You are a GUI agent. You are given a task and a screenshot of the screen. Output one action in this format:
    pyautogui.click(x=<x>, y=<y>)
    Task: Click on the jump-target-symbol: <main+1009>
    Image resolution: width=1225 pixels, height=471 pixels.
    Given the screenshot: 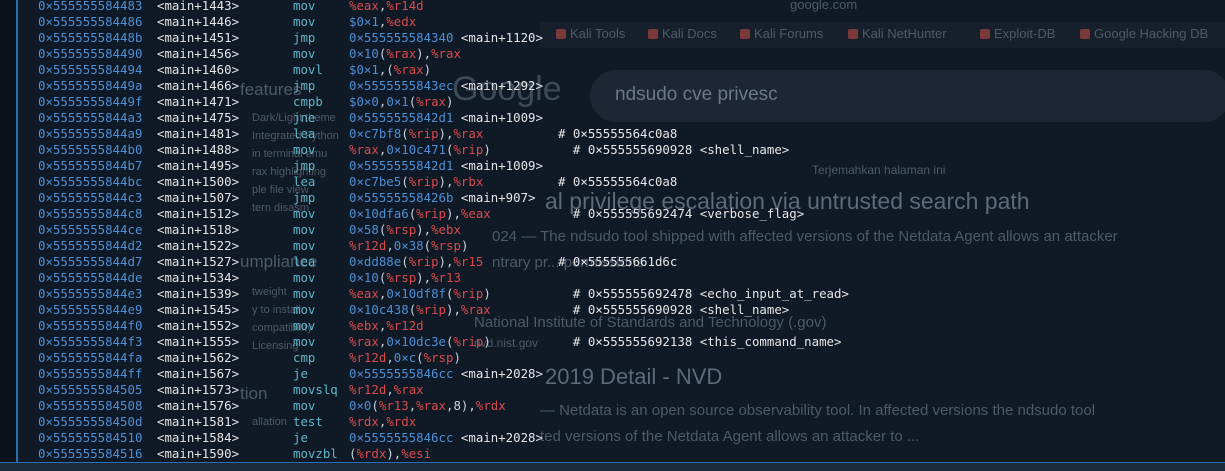 What is the action you would take?
    pyautogui.click(x=498, y=165)
    